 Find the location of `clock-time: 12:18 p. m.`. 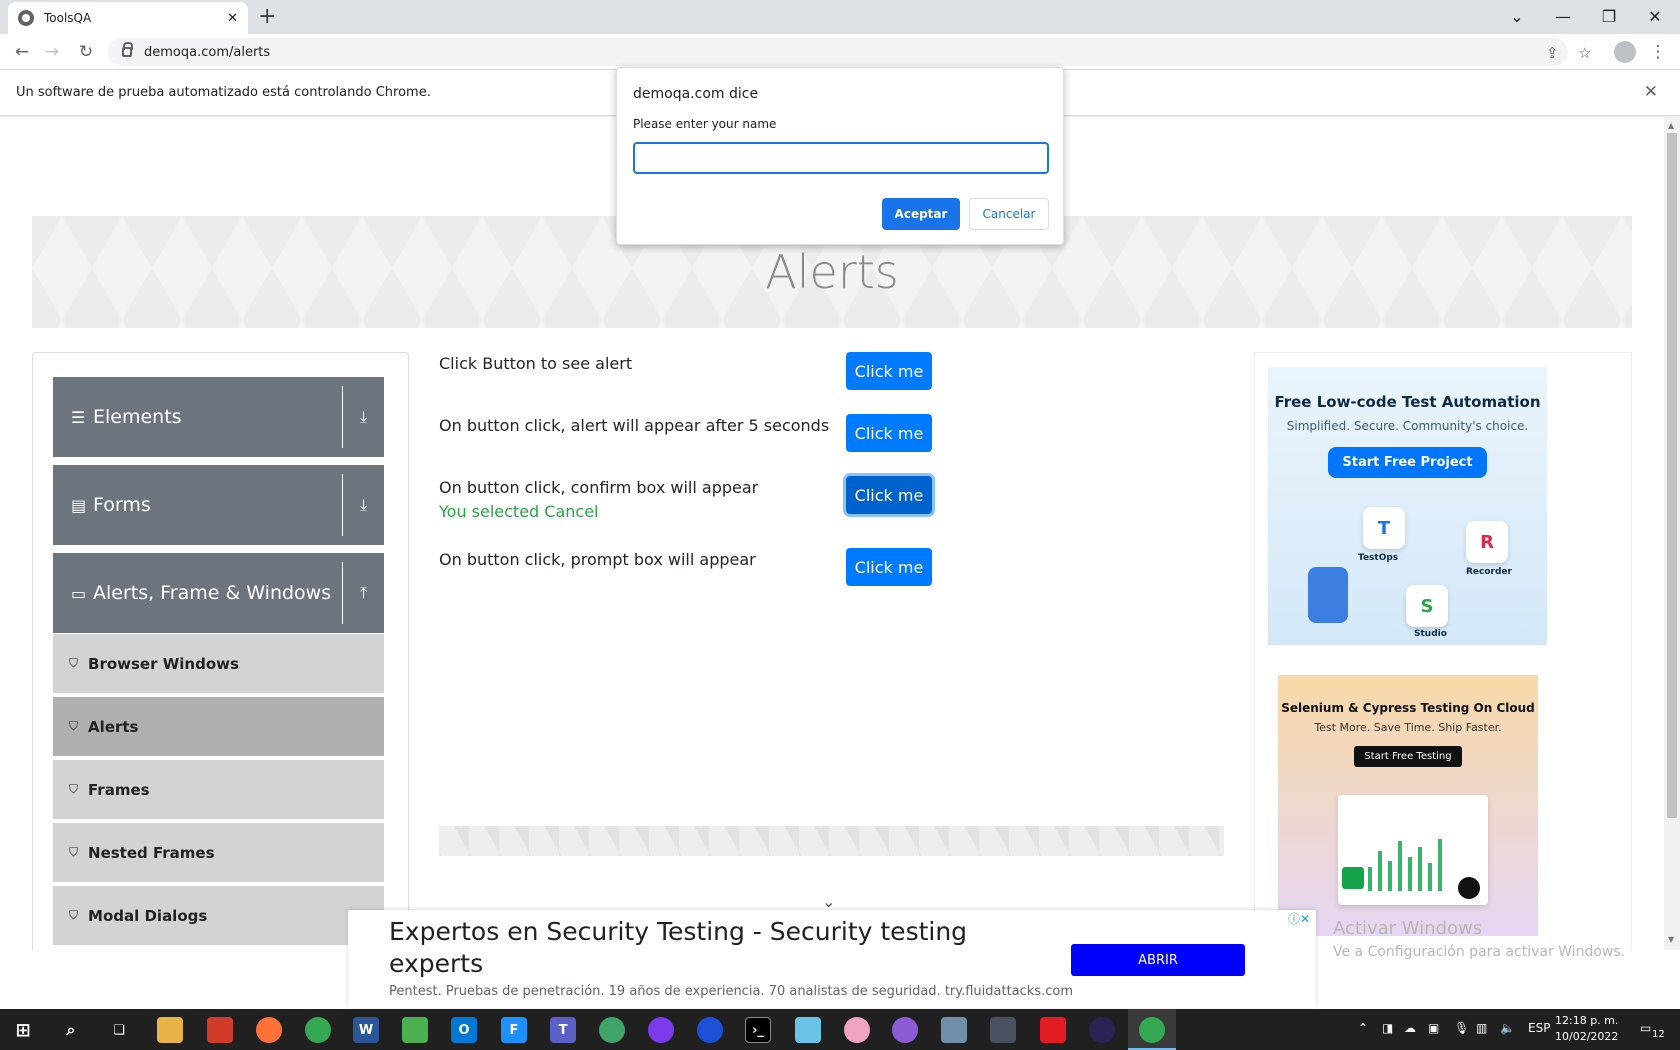

clock-time: 12:18 p. m. is located at coordinates (1587, 1020).